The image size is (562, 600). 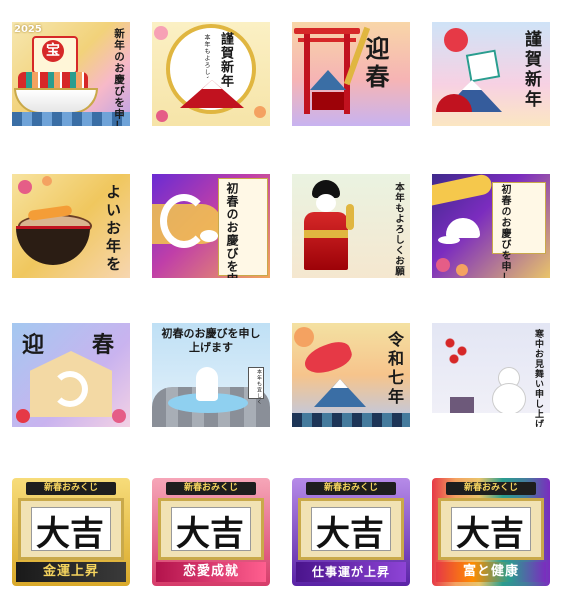 I want to click on omikuji-sticker-work: 新春おみくじ 大吉 仕事運が上昇, so click(x=351, y=532).